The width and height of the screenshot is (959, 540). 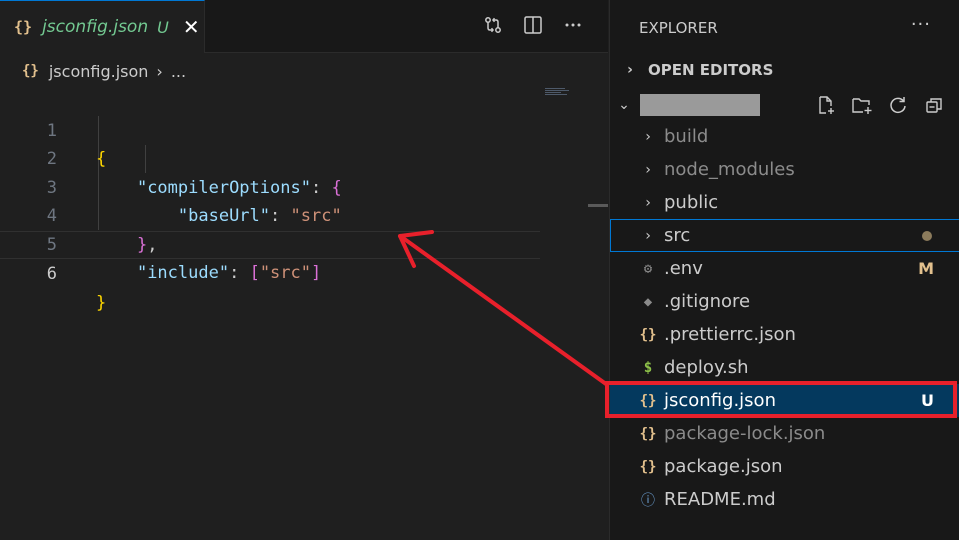 What do you see at coordinates (784, 70) in the screenshot?
I see `open-editors-section: › OPEN EDITORS` at bounding box center [784, 70].